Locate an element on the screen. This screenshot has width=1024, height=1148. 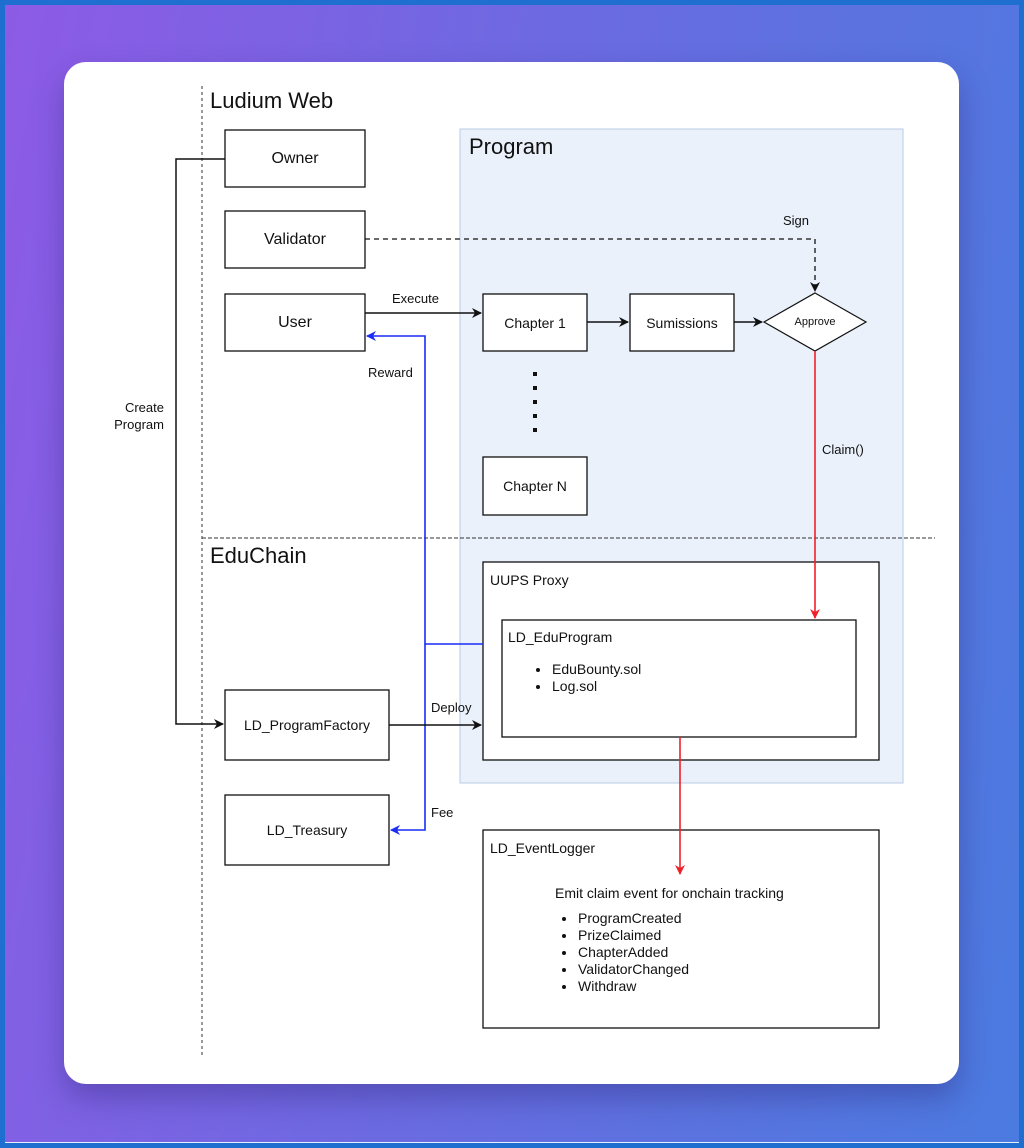
approve-label: Approve is located at coordinates (815, 322).